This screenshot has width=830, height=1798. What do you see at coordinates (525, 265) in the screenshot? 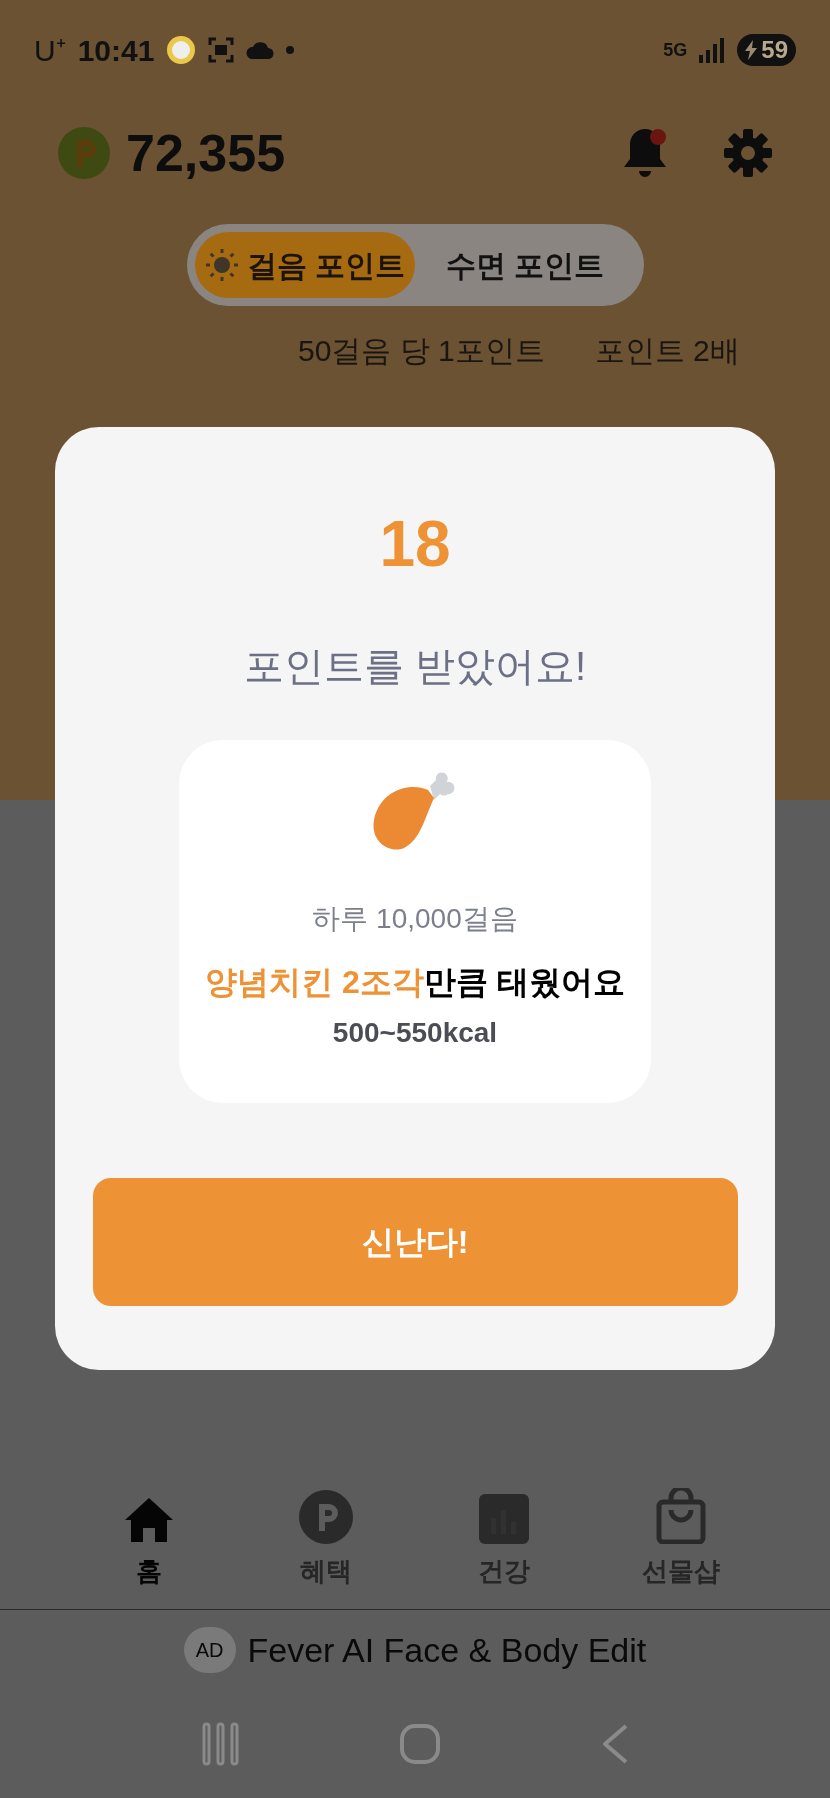
I see `mode-tab: 수면 포인트` at bounding box center [525, 265].